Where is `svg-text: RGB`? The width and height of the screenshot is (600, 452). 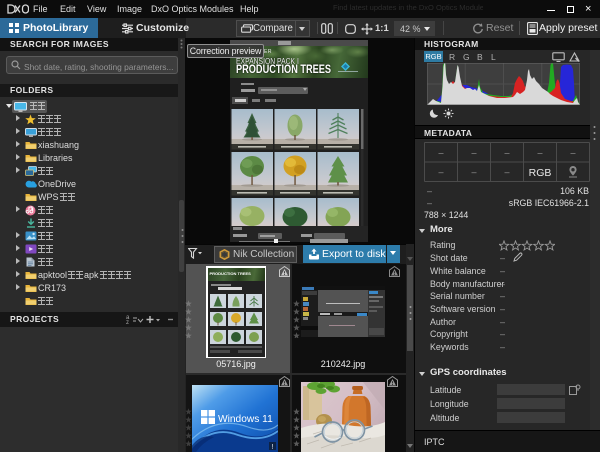 svg-text: RGB is located at coordinates (540, 173).